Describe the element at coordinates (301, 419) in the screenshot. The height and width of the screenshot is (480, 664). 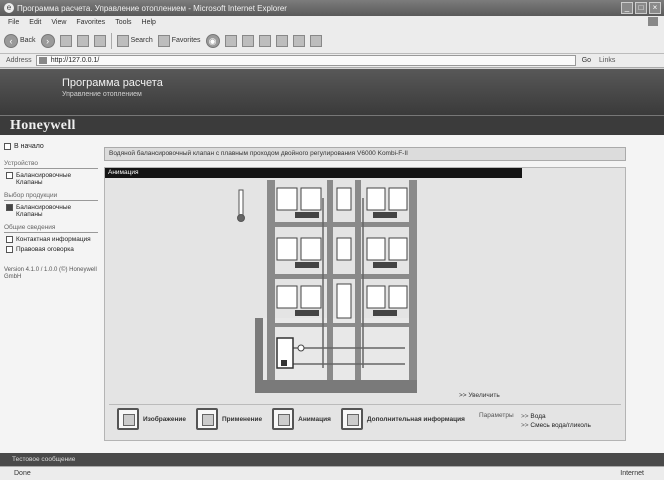
I see `animation-button: Анимация` at that location.